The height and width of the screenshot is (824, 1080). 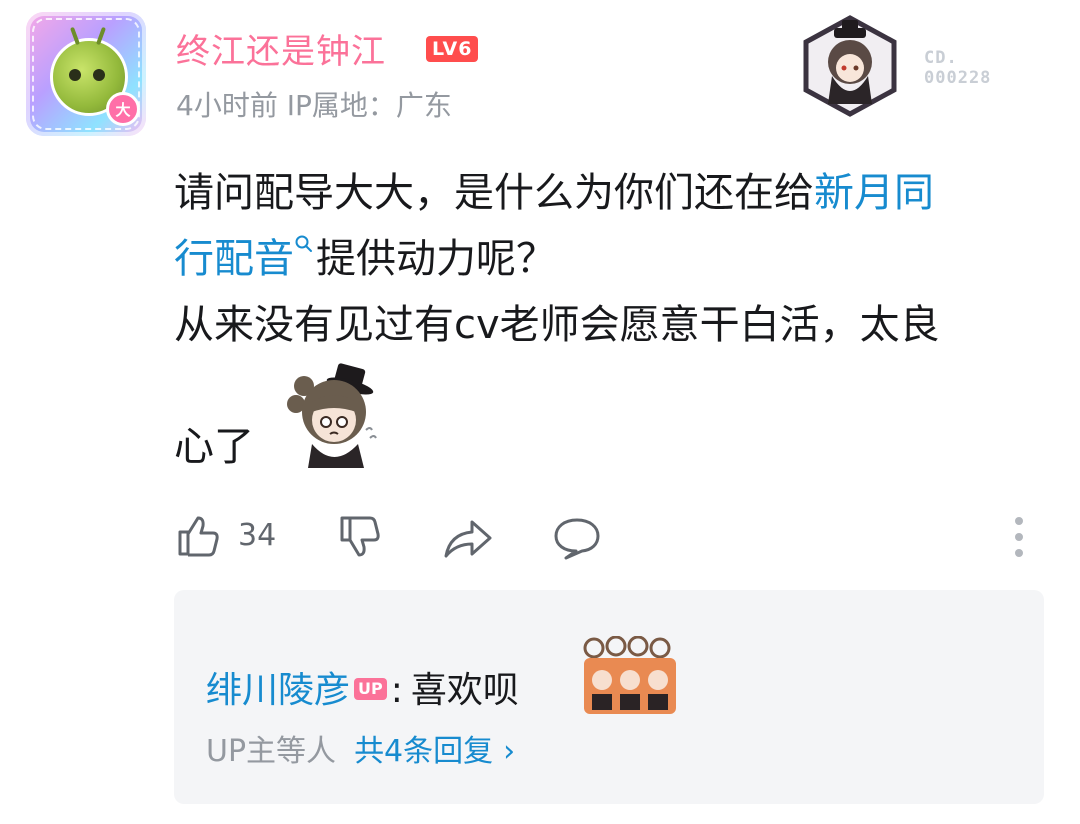 What do you see at coordinates (214, 447) in the screenshot?
I see `comment-line-4: 心了` at bounding box center [214, 447].